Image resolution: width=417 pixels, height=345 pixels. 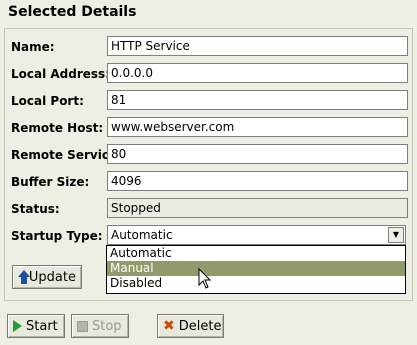 I want to click on local-address-field: 0.0.0.0, so click(x=257, y=73).